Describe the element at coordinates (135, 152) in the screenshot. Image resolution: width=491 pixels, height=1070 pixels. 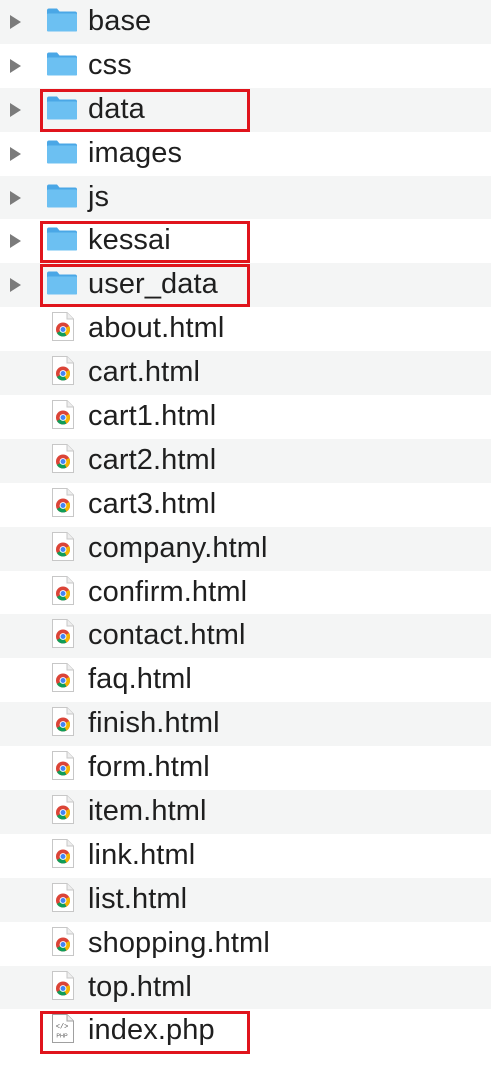
I see `file-name: images` at that location.